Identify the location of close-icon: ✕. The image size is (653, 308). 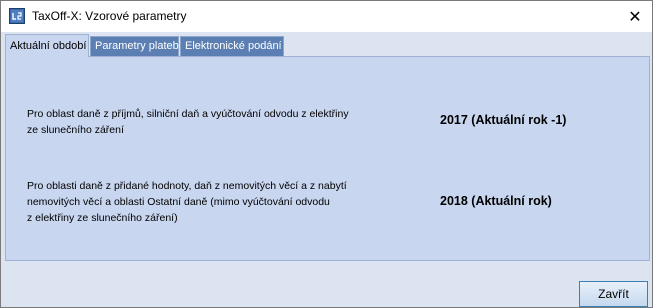
(635, 17).